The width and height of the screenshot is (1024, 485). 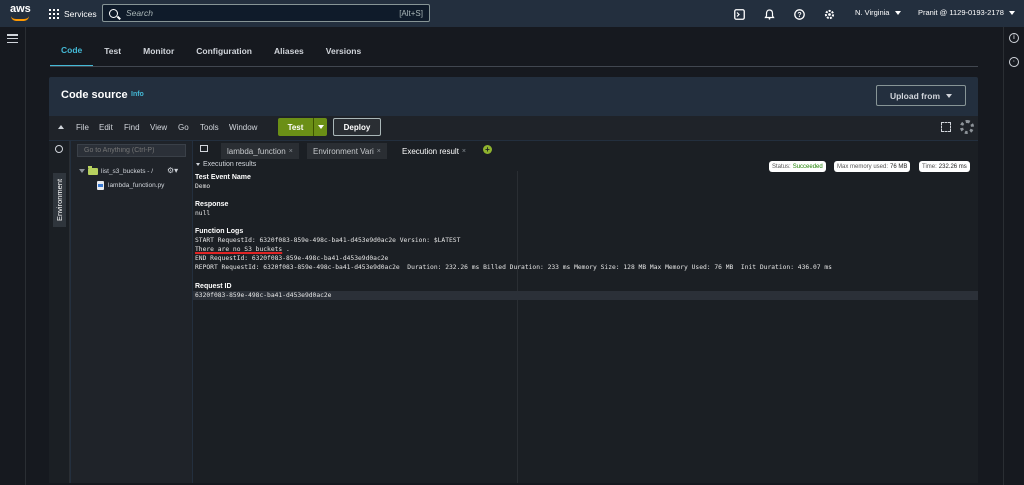 I want to click on global-search: [Alt+S], so click(x=266, y=13).